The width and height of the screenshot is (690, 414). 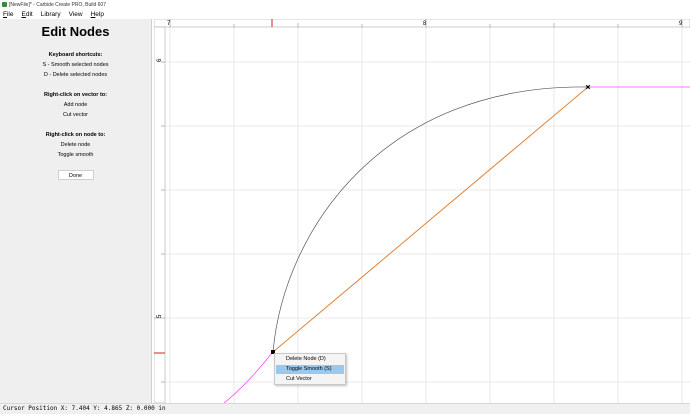 What do you see at coordinates (75, 135) in the screenshot?
I see `node-actions-title: Right-click on node to:` at bounding box center [75, 135].